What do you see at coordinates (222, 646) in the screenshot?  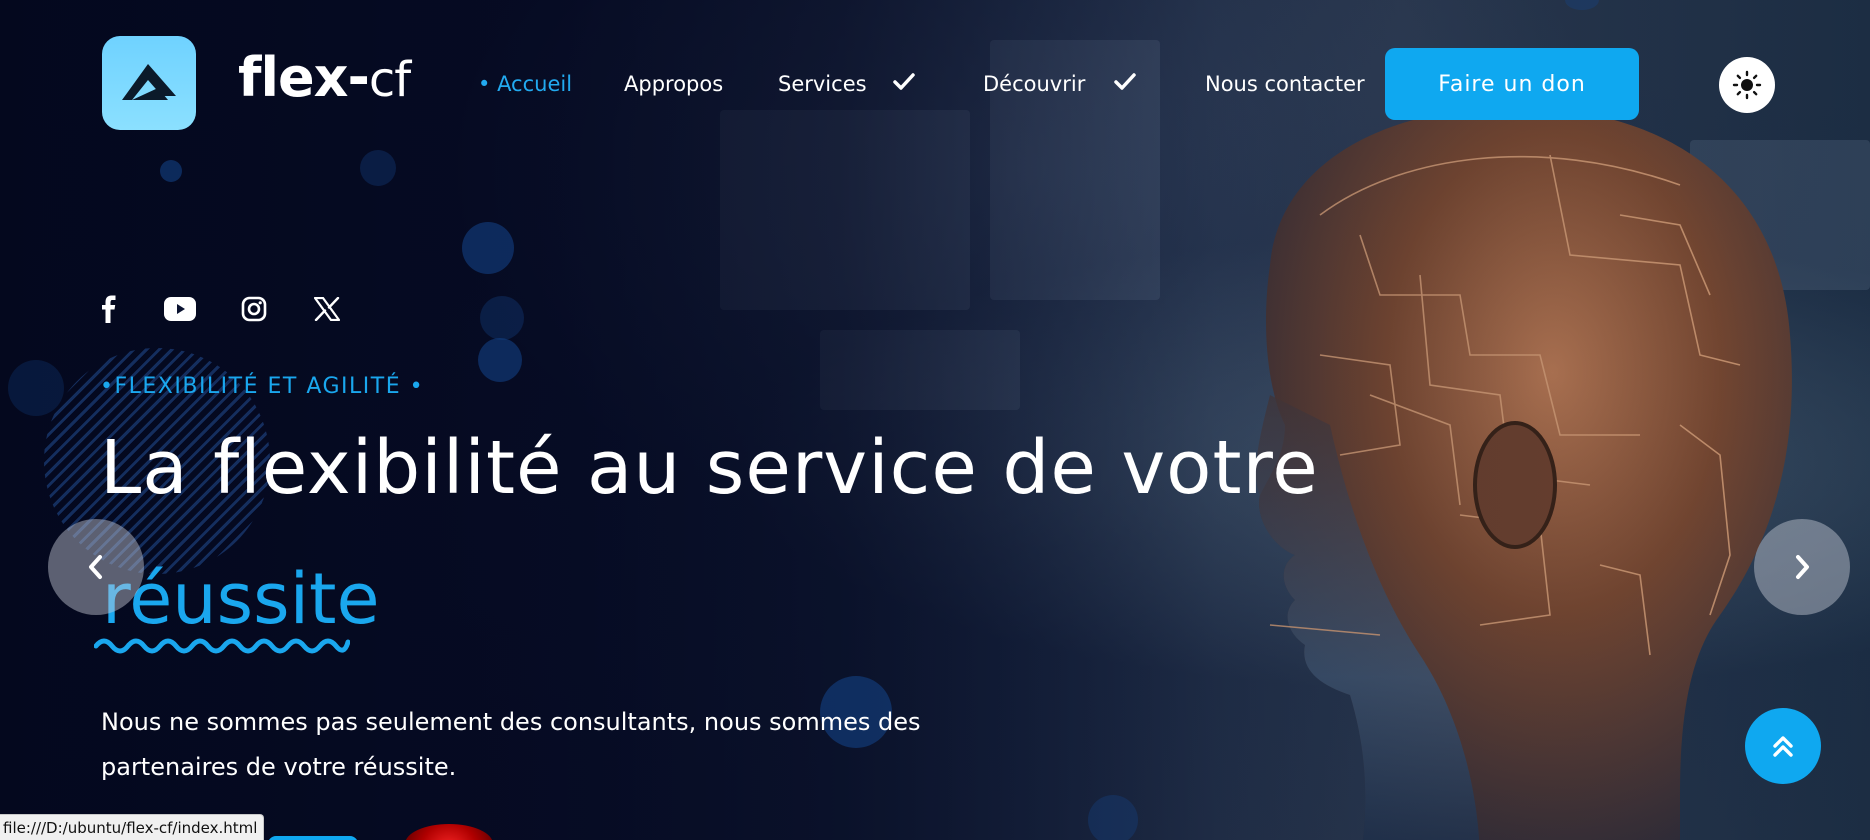 I see `wave-underline` at bounding box center [222, 646].